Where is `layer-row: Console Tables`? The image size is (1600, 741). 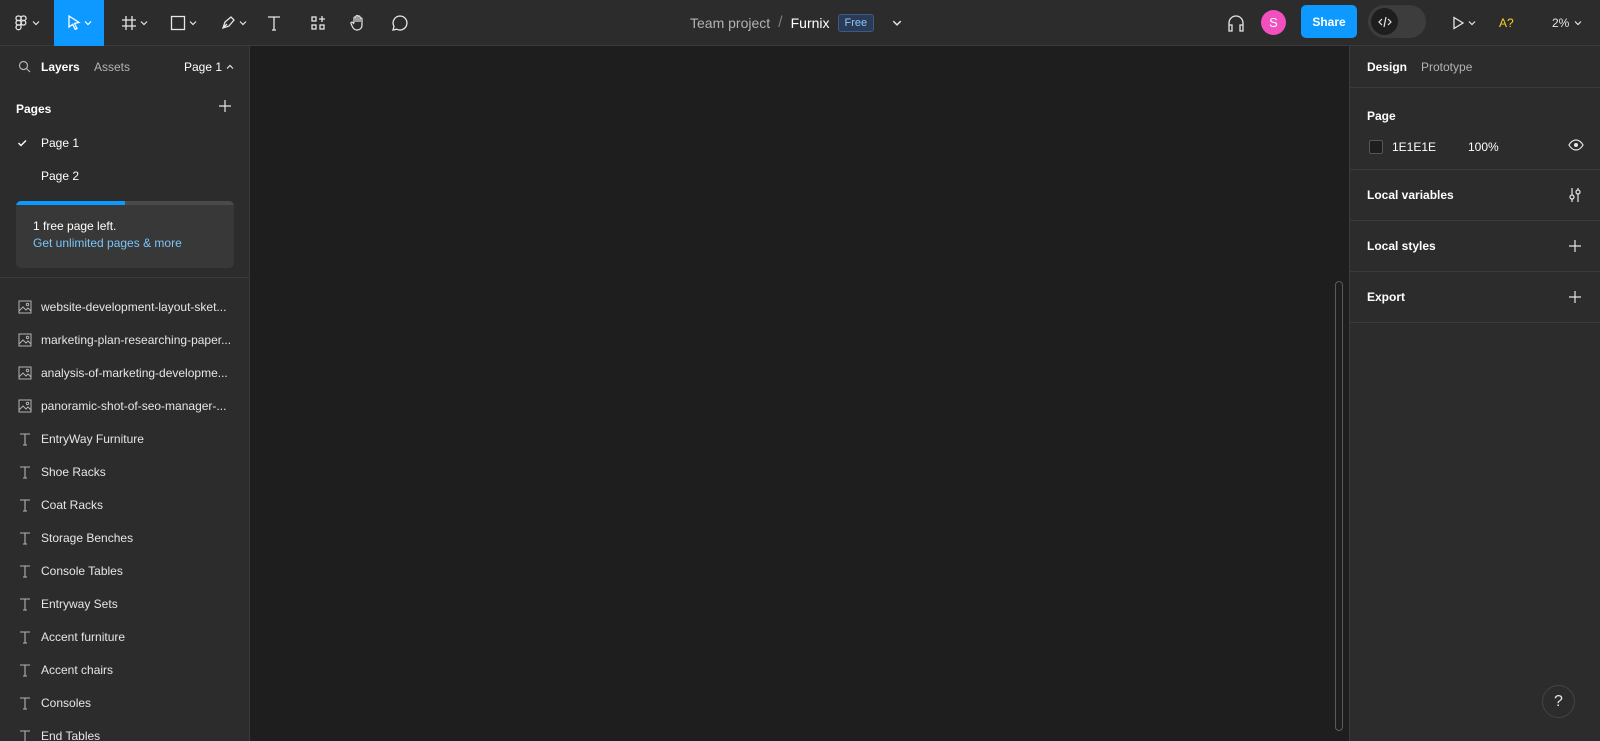 layer-row: Console Tables is located at coordinates (124, 570).